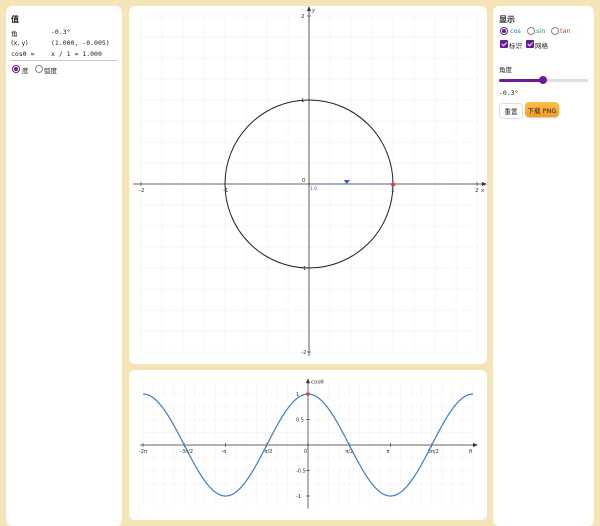  I want to click on y-tick-label: 0.5, so click(300, 421).